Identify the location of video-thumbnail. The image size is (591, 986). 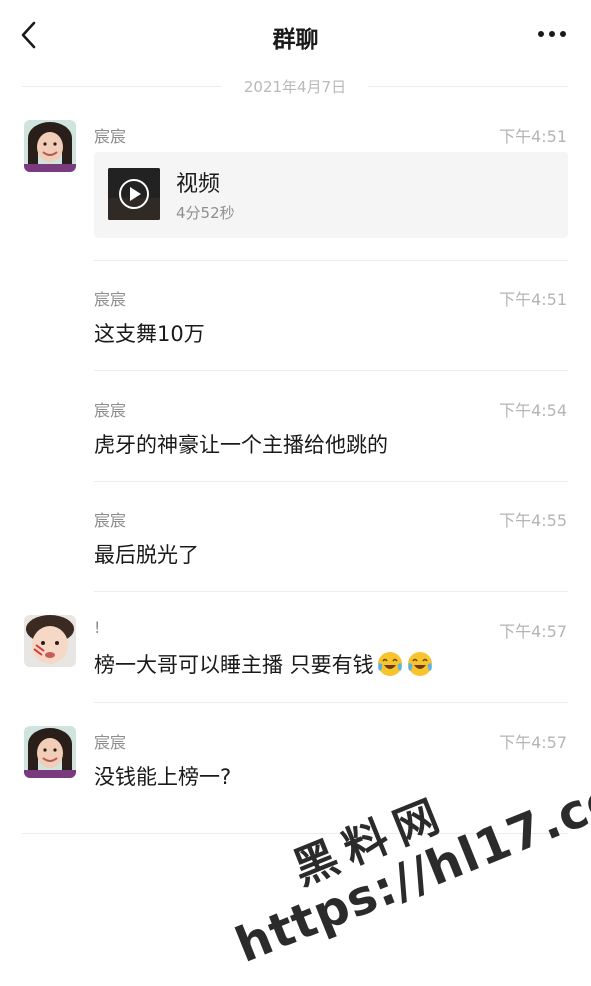
(134, 194).